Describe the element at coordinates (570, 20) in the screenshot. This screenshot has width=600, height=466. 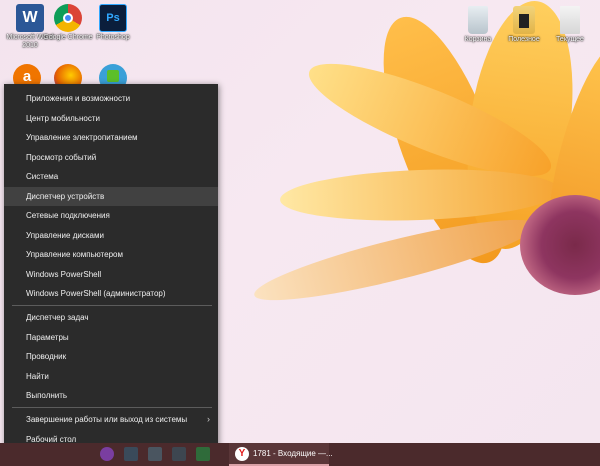
I see `file-icon` at that location.